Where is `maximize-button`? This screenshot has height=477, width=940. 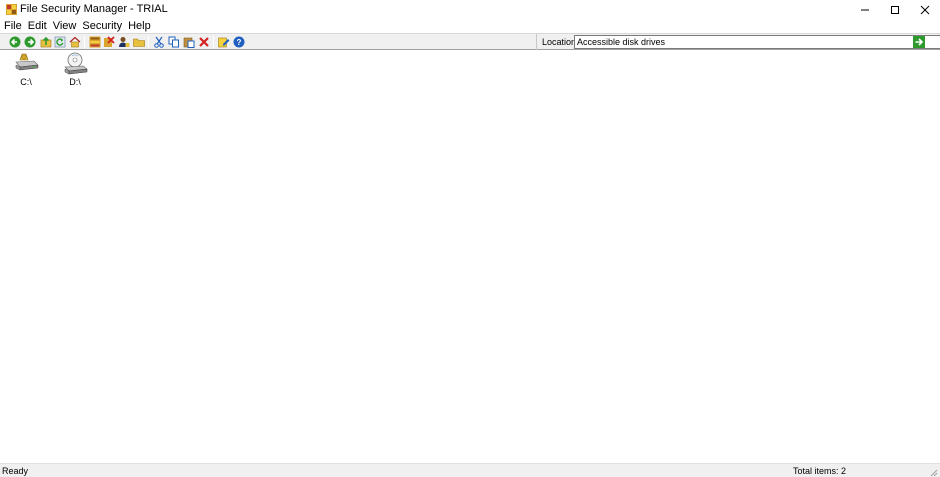 maximize-button is located at coordinates (895, 9).